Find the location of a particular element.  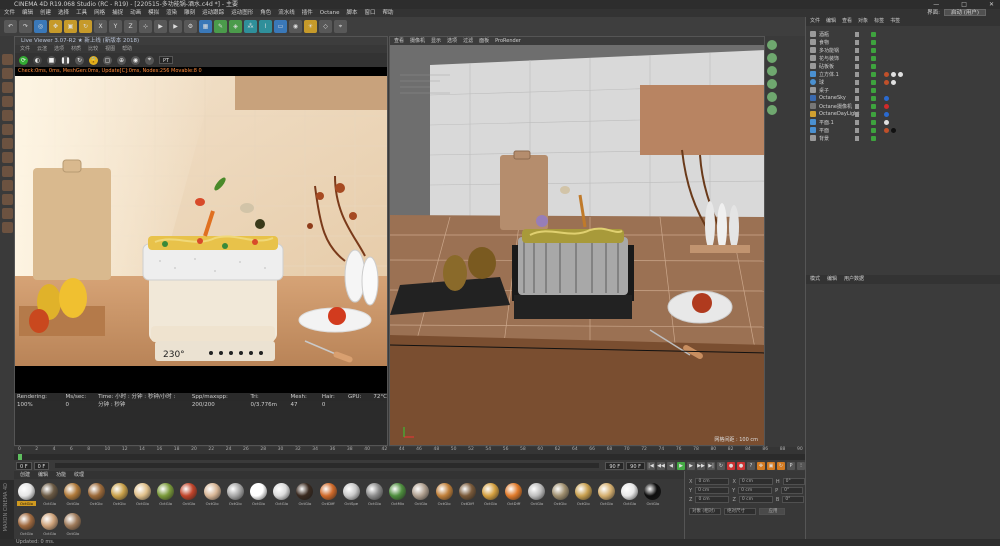

om-tab-view: 查看 is located at coordinates (847, 21).